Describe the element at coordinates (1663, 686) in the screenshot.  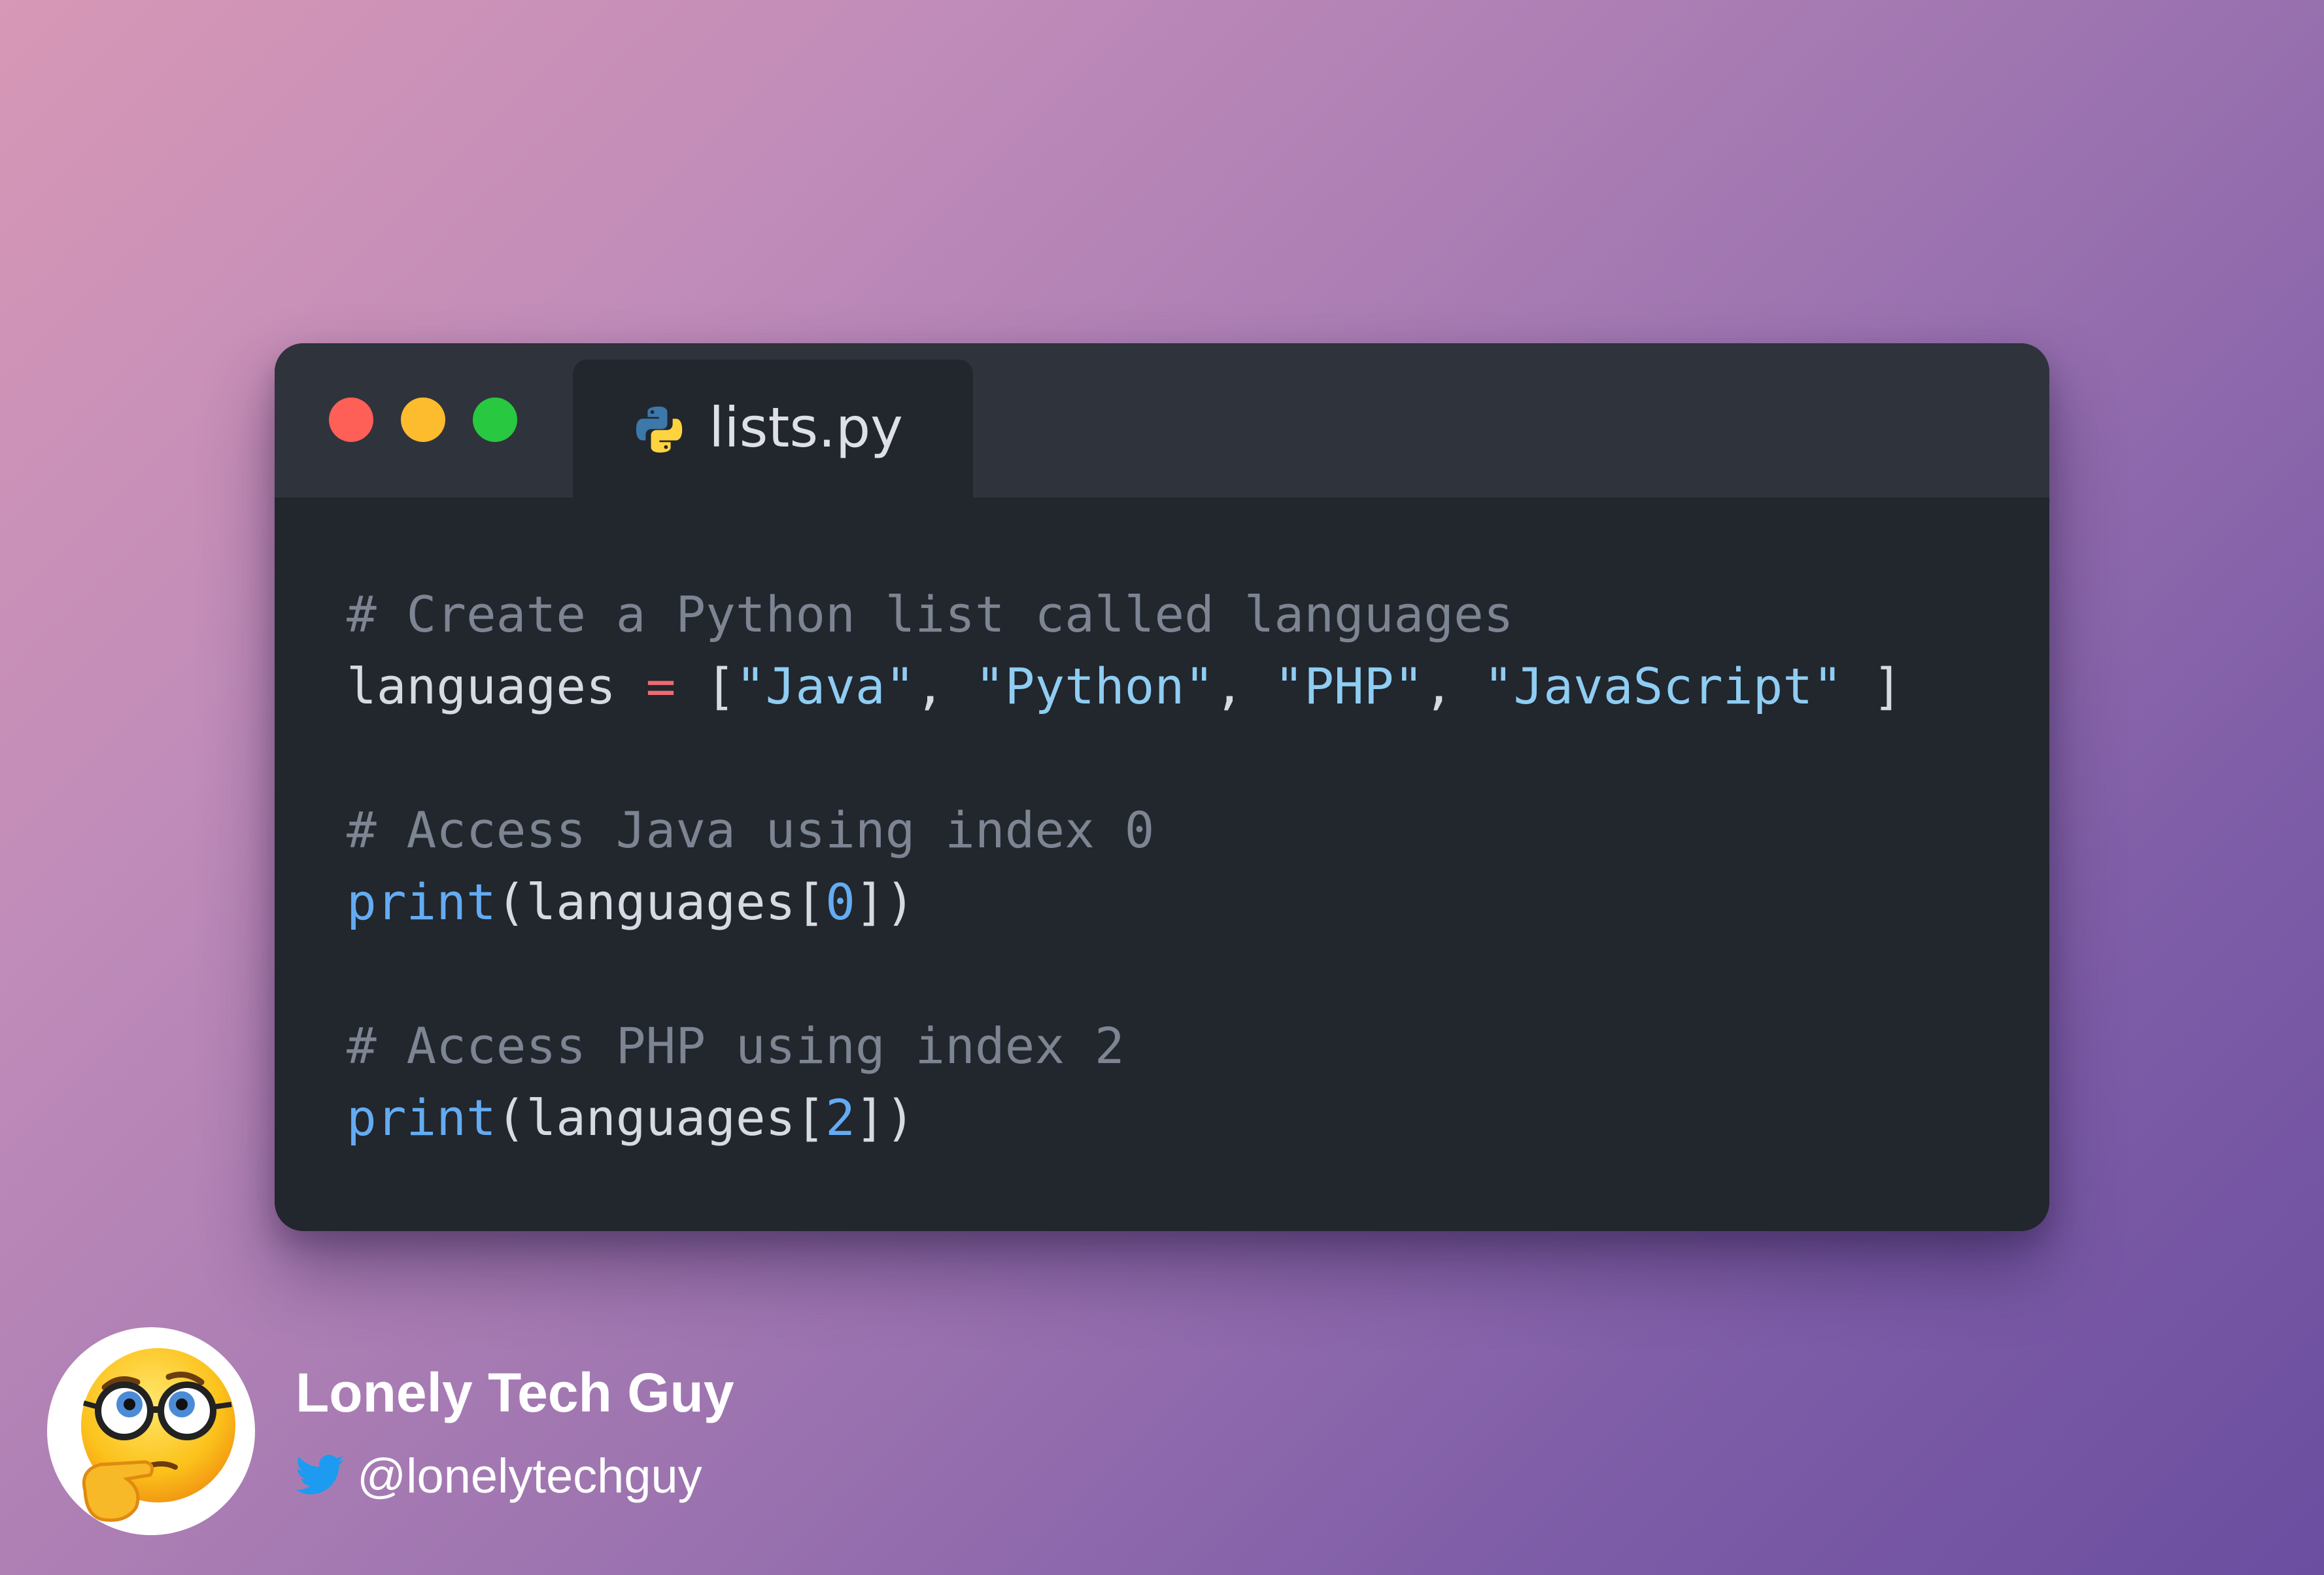
I see `code-token-str: "JavaScript"` at that location.